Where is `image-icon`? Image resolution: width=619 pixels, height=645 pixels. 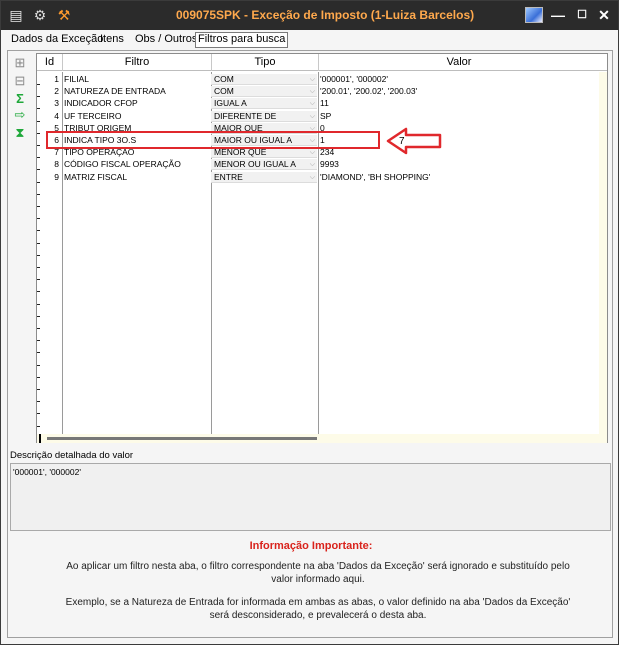
image-icon is located at coordinates (534, 15).